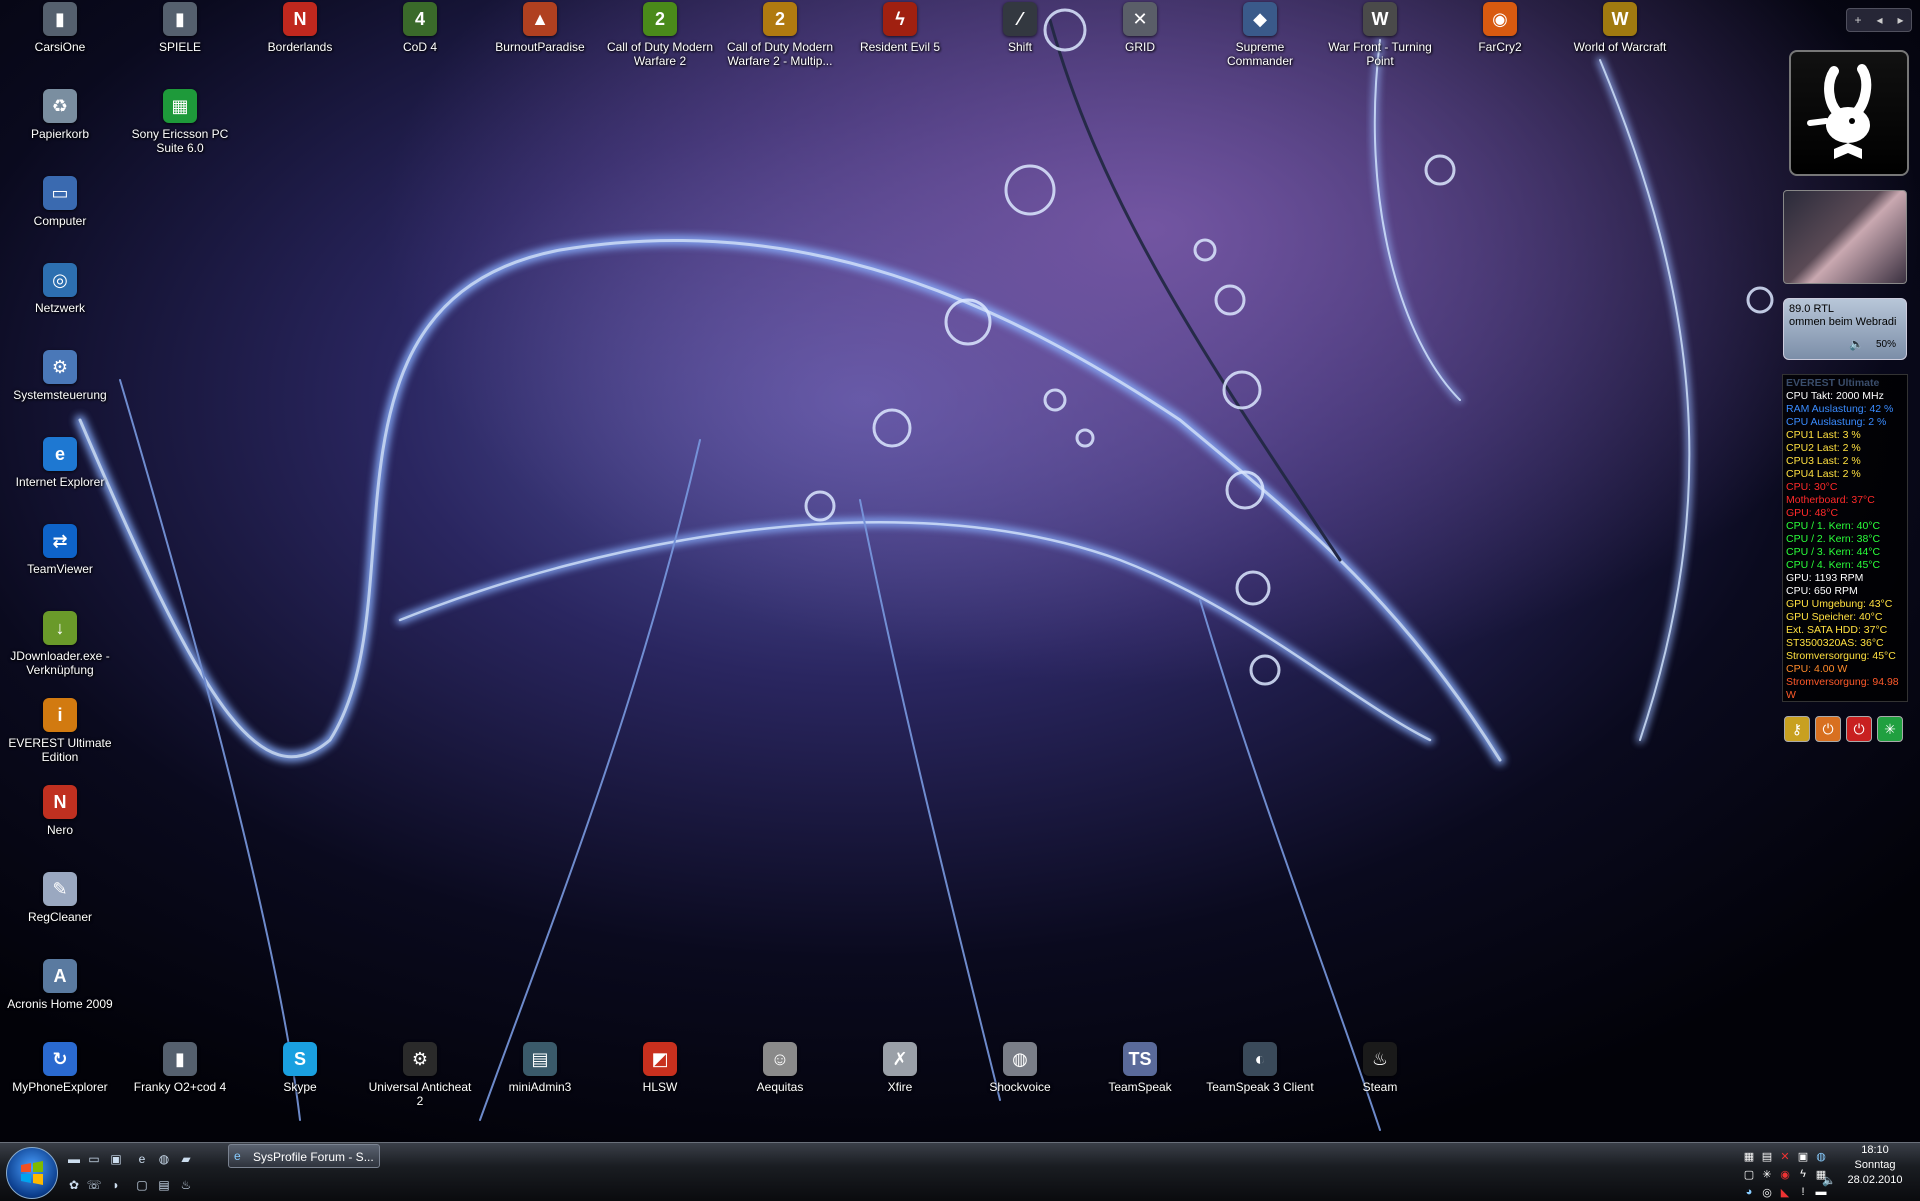 Image resolution: width=1920 pixels, height=1201 pixels. I want to click on speaker-icon: 🔈, so click(1856, 344).